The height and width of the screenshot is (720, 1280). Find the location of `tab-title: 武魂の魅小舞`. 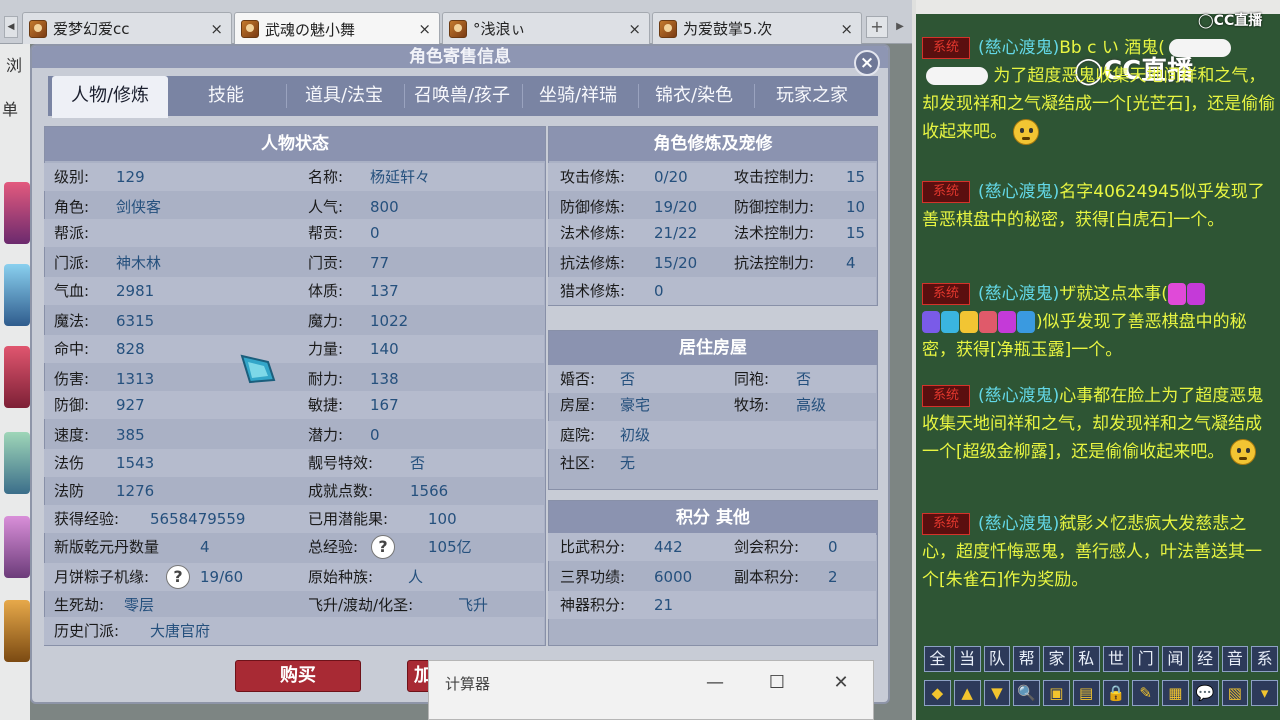

tab-title: 武魂の魅小舞 is located at coordinates (310, 29).